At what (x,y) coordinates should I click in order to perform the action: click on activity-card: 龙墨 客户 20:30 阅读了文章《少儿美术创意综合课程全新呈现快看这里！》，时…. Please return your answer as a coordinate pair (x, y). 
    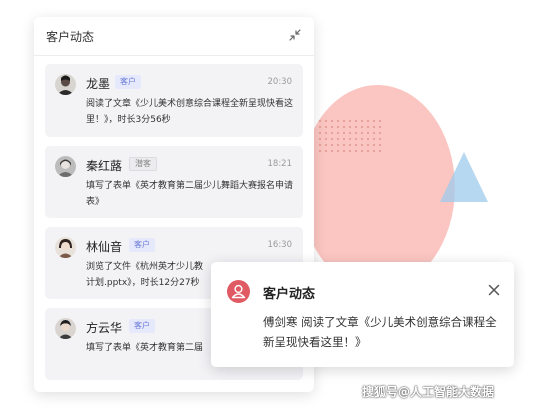
    Looking at the image, I should click on (174, 100).